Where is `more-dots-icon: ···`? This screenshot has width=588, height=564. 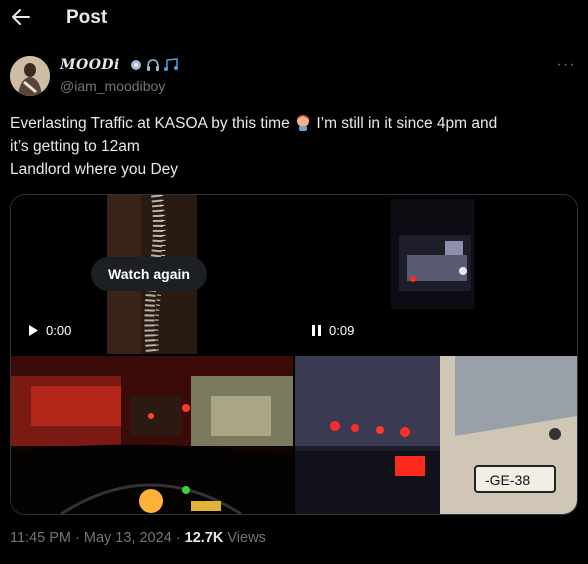 more-dots-icon: ··· is located at coordinates (566, 64).